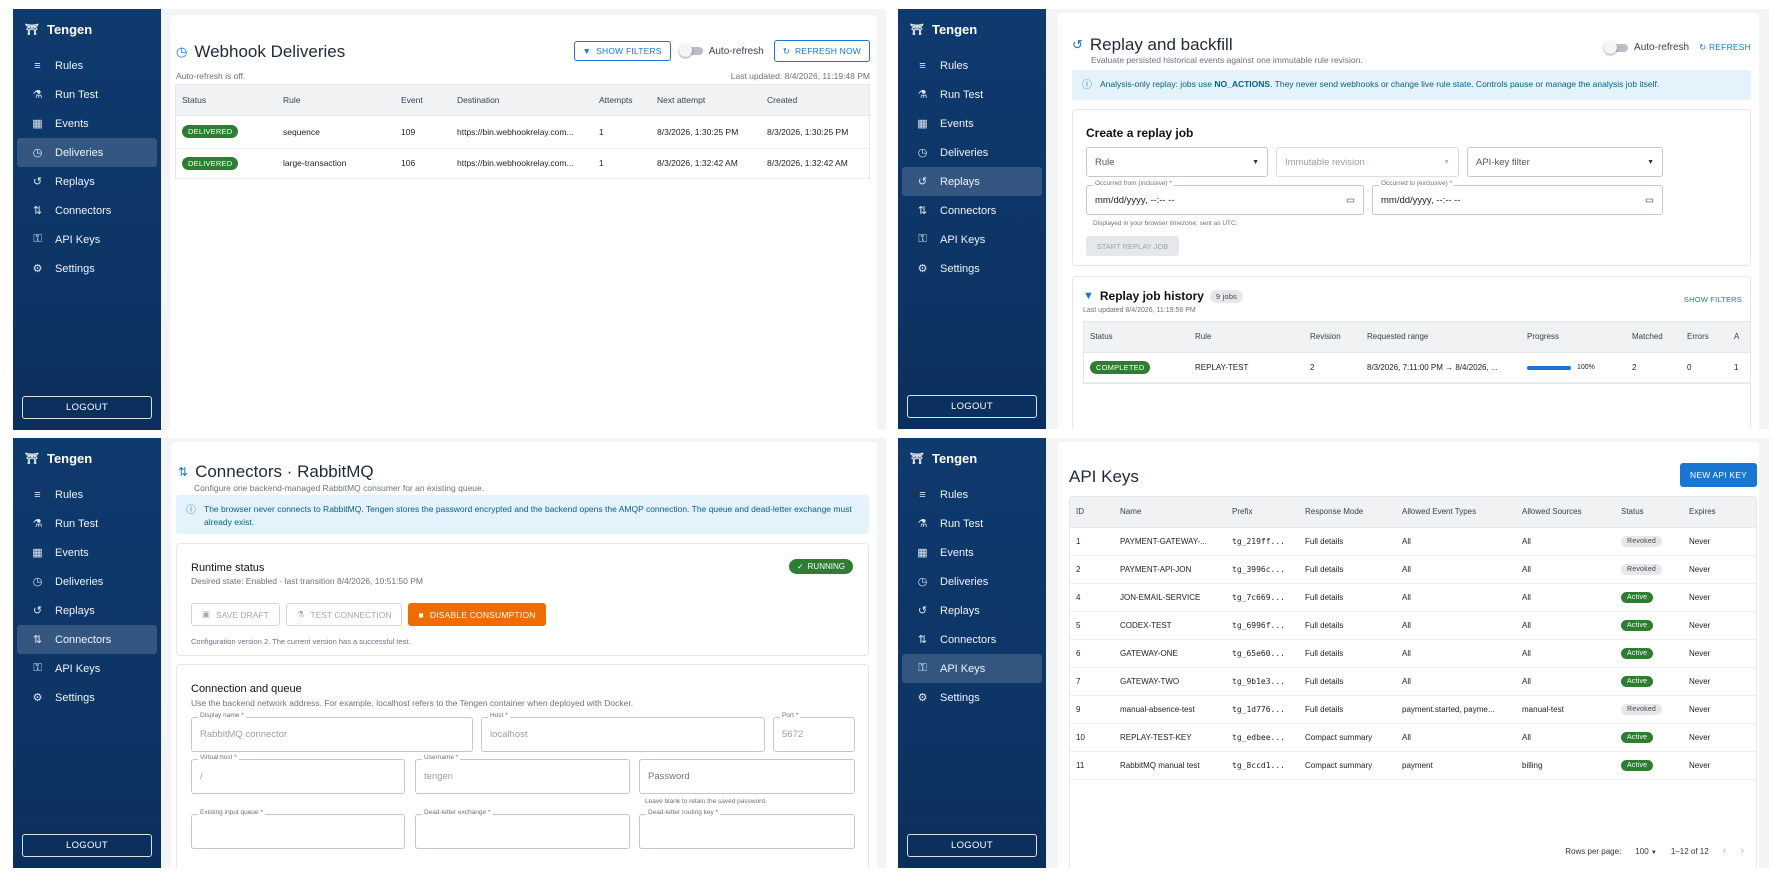 Image resolution: width=1774 pixels, height=887 pixels. What do you see at coordinates (1456, 512) in the screenshot?
I see `column-header: Allowed Event Types` at bounding box center [1456, 512].